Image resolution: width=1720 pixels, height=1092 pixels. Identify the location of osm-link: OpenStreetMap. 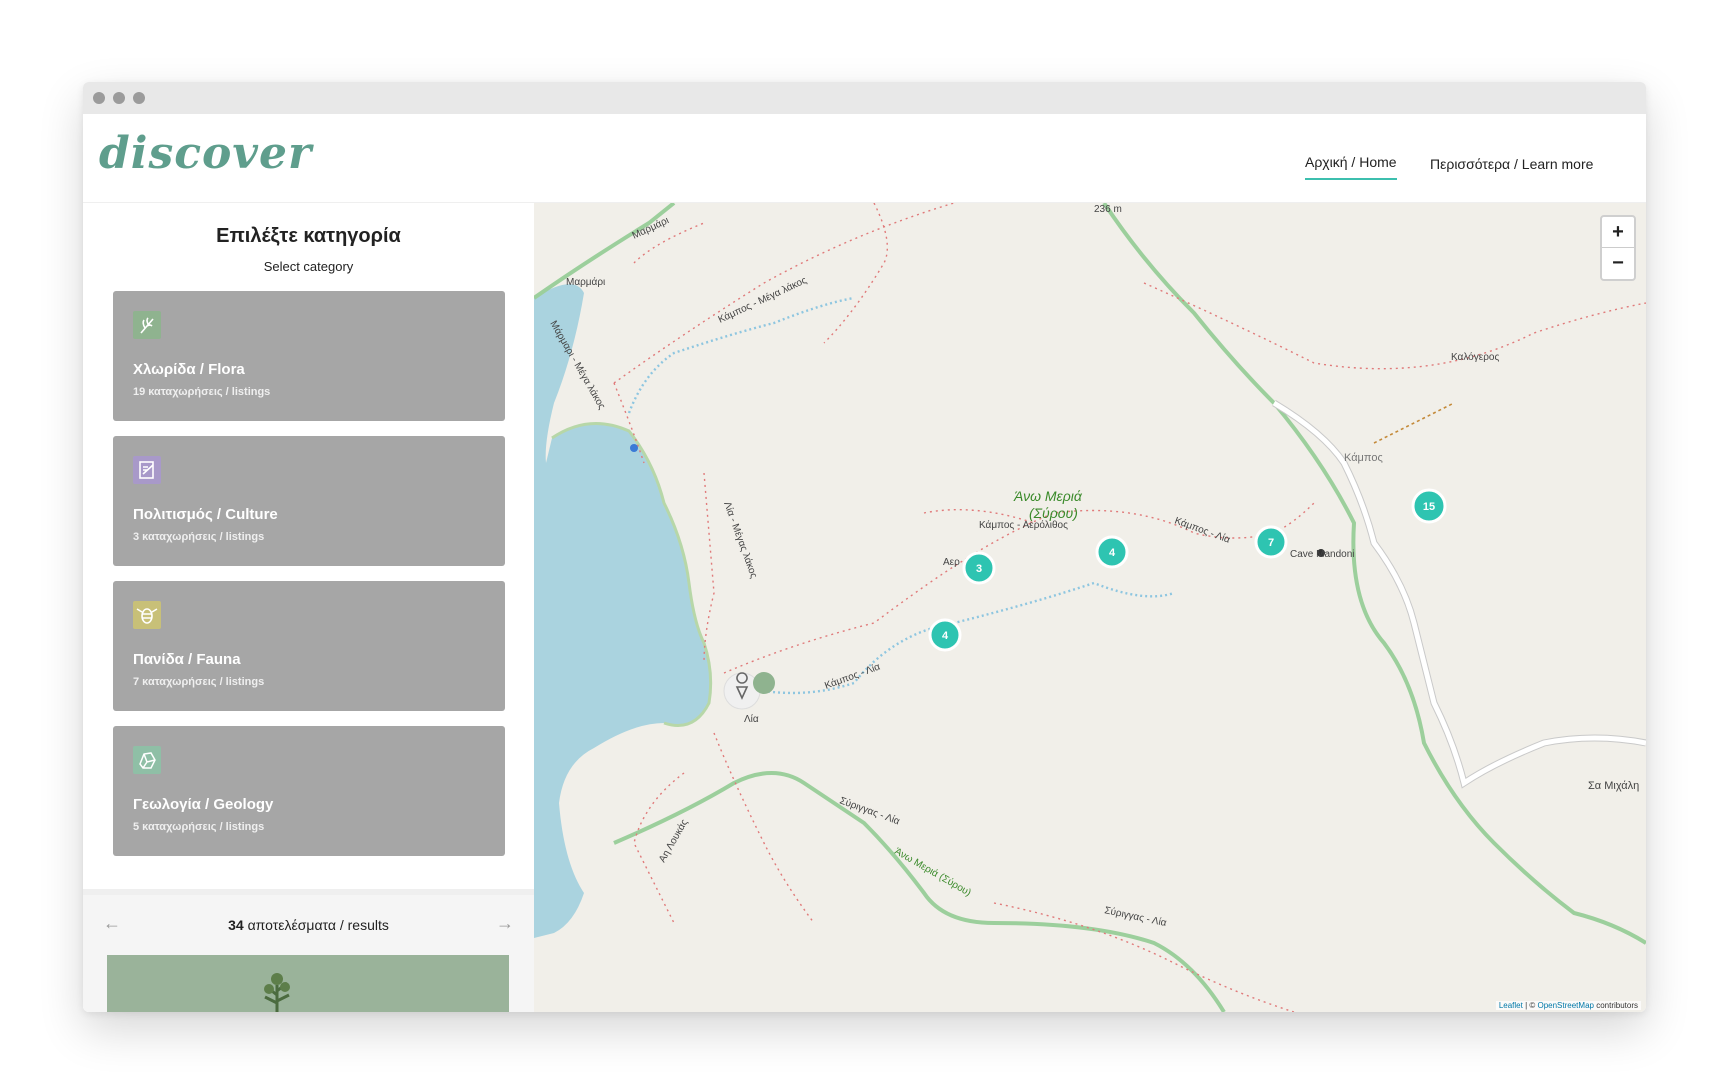
(1565, 1005).